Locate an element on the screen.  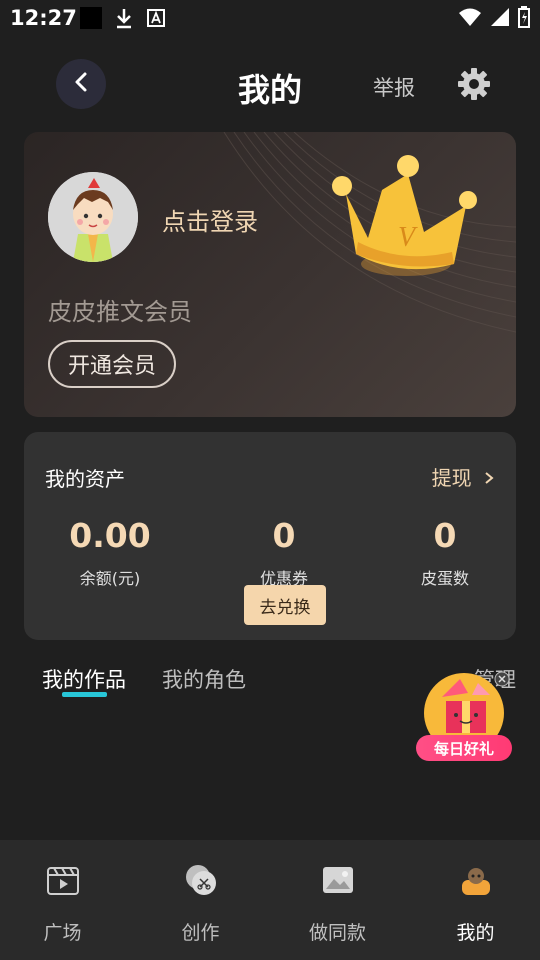
exchange-button: 去兑换 is located at coordinates (285, 605).